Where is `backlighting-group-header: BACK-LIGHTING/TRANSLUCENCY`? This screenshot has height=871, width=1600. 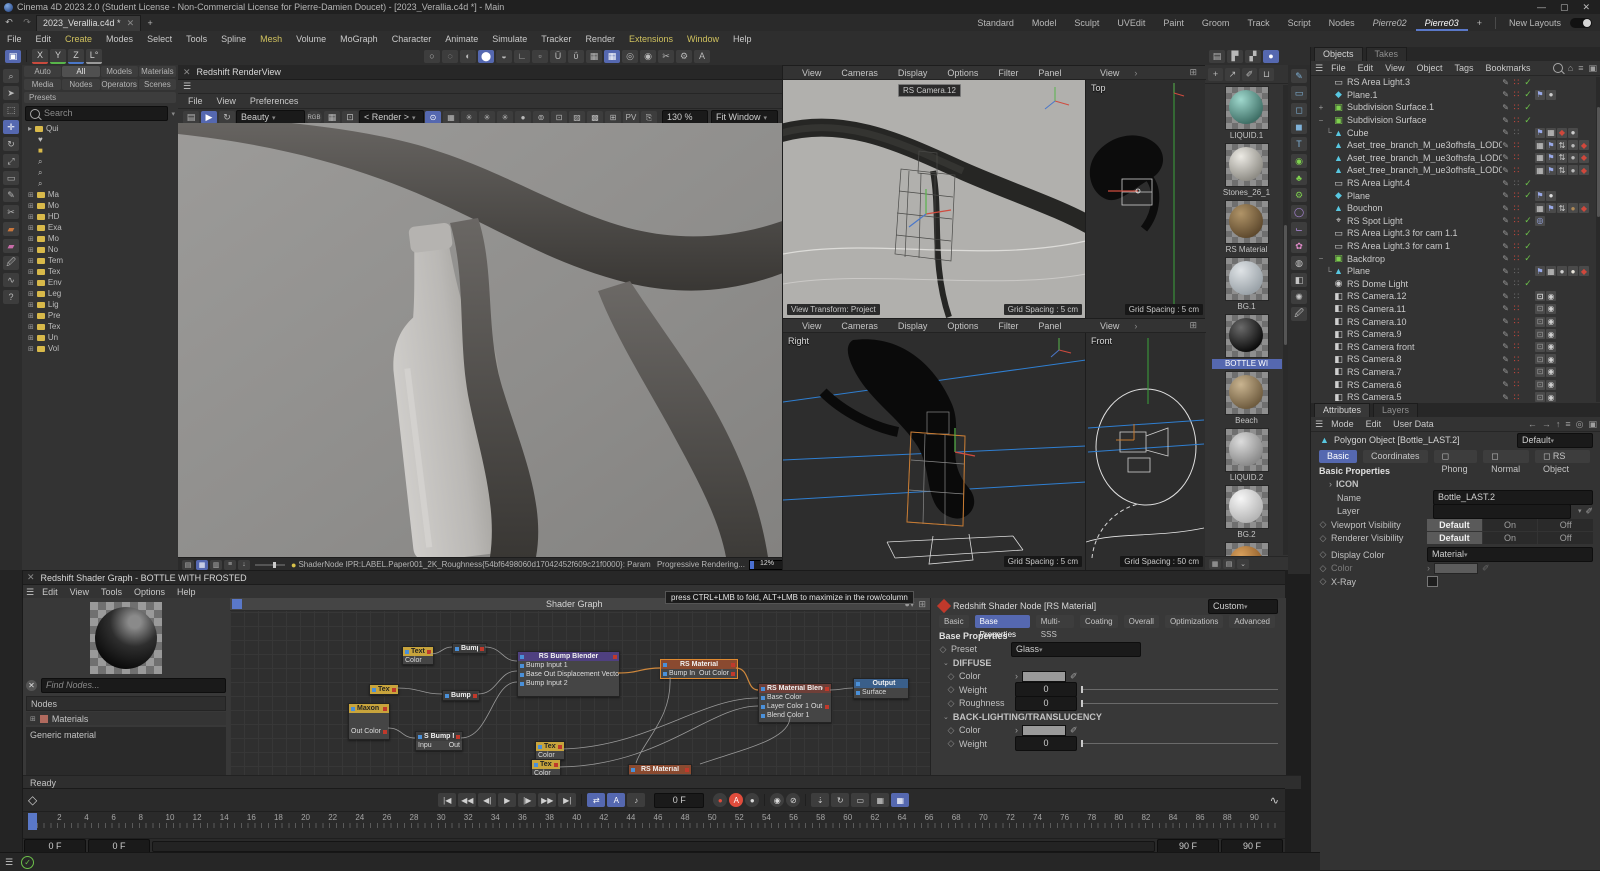 backlighting-group-header: BACK-LIGHTING/TRANSLUCENCY is located at coordinates (1027, 717).